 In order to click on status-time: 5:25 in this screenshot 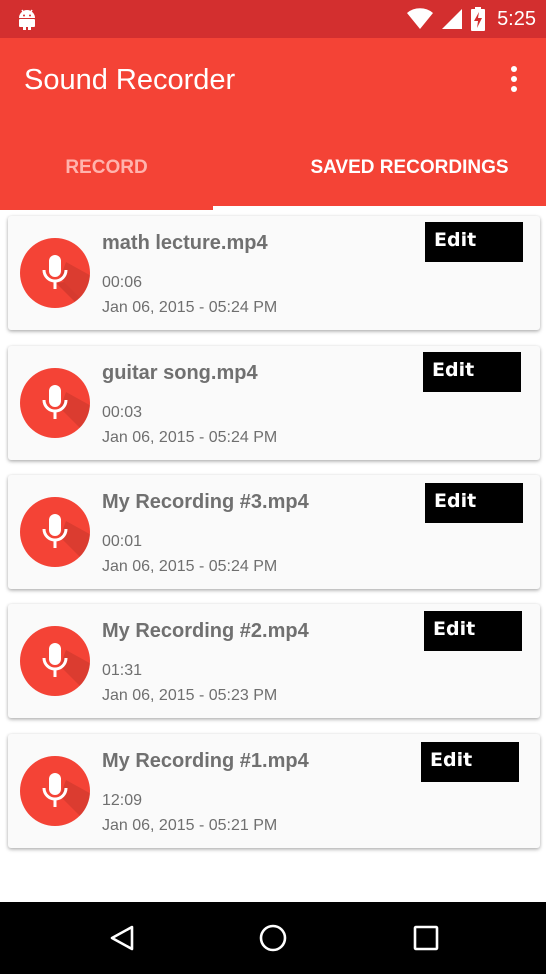, I will do `click(516, 18)`.